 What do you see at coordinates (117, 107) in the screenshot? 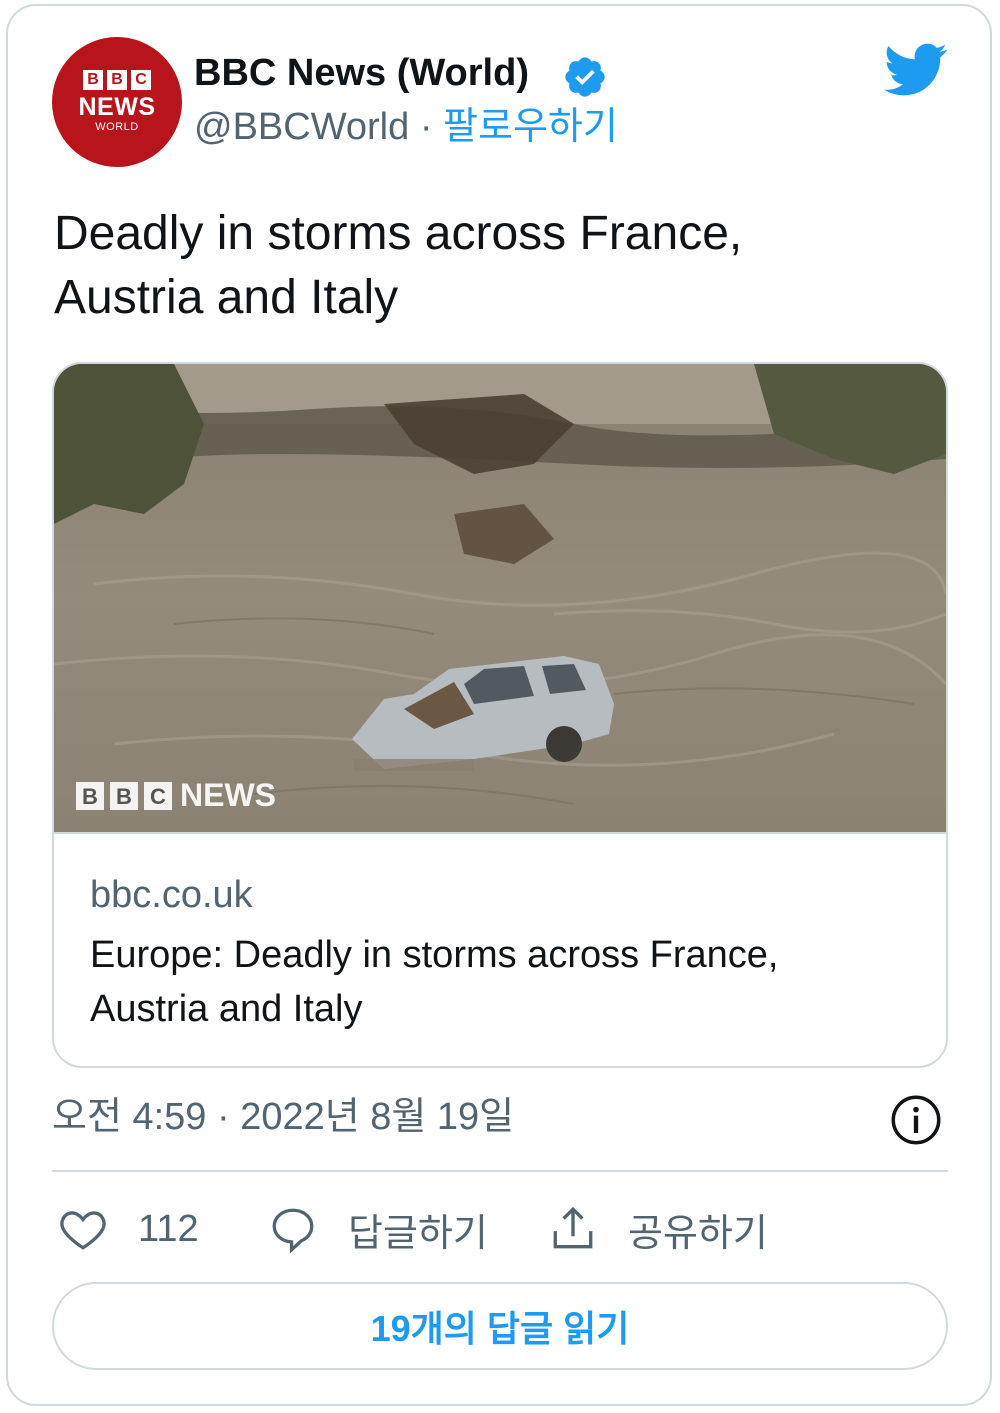
I see `avatar-news-text: NEWS` at bounding box center [117, 107].